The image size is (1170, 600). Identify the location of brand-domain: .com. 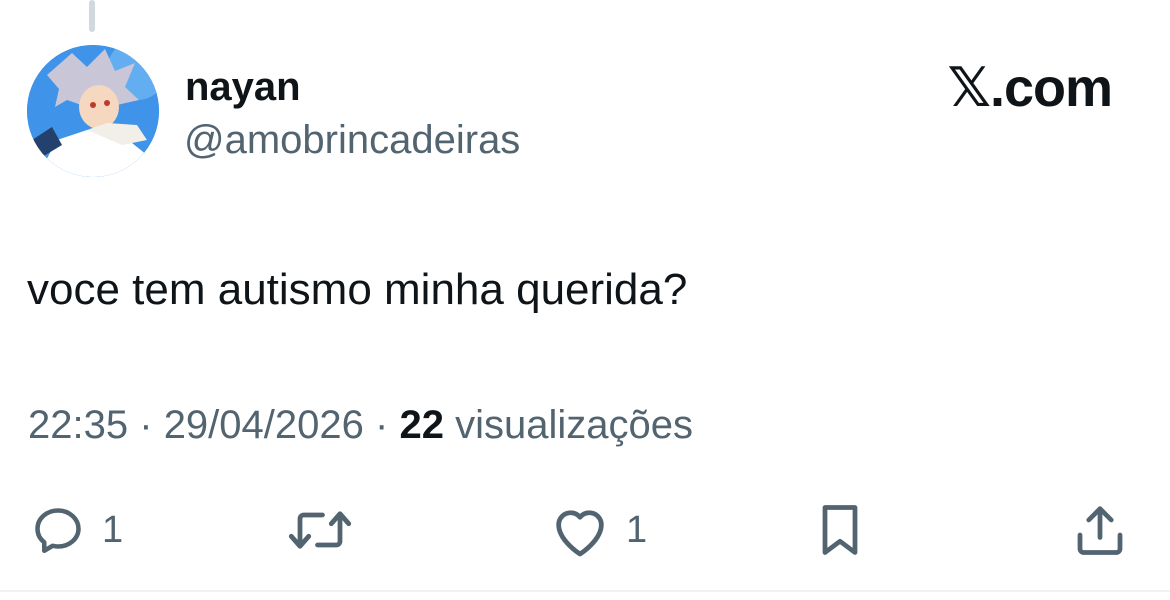
(1051, 88).